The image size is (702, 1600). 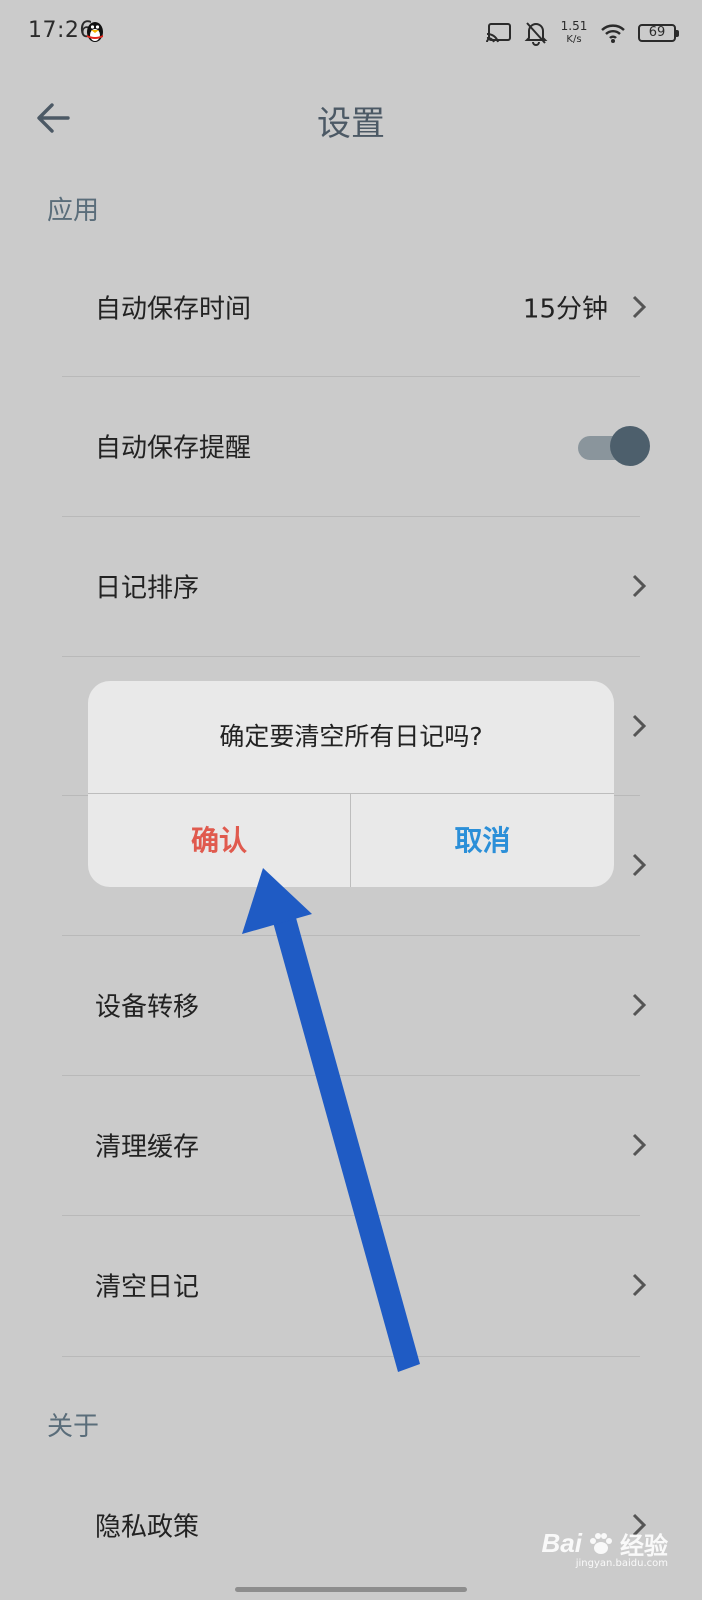 I want to click on status-bar: 17:26 1.51 K/s 69, so click(x=351, y=32).